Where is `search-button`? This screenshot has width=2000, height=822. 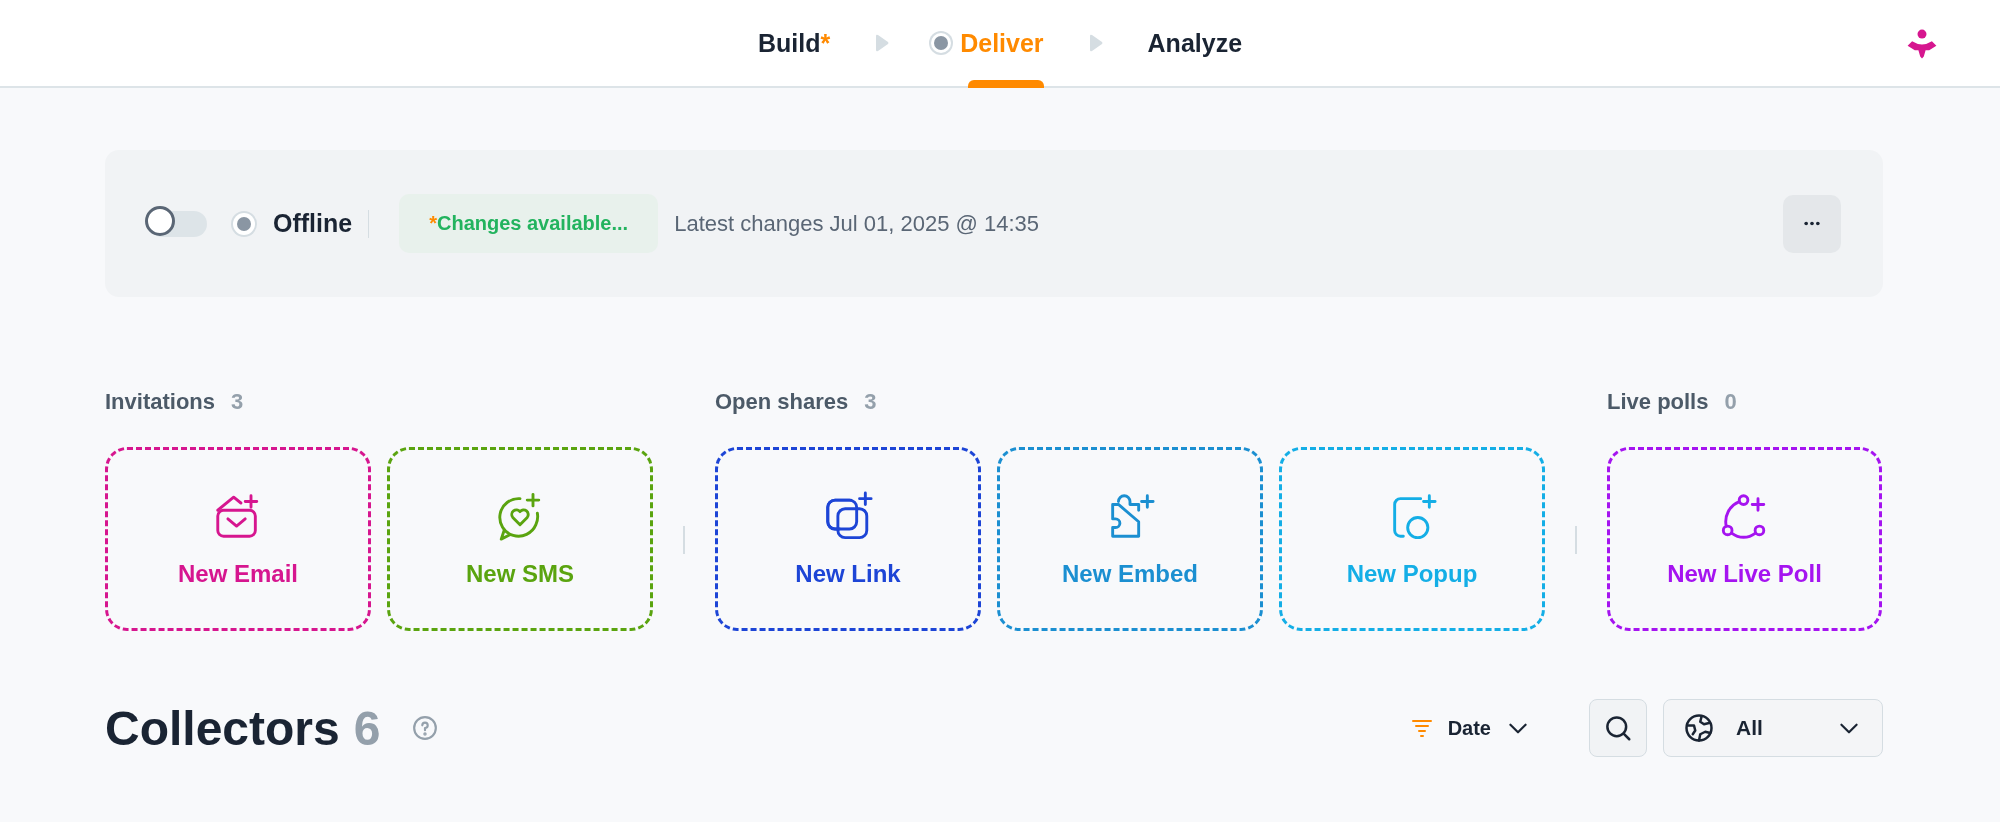
search-button is located at coordinates (1618, 728).